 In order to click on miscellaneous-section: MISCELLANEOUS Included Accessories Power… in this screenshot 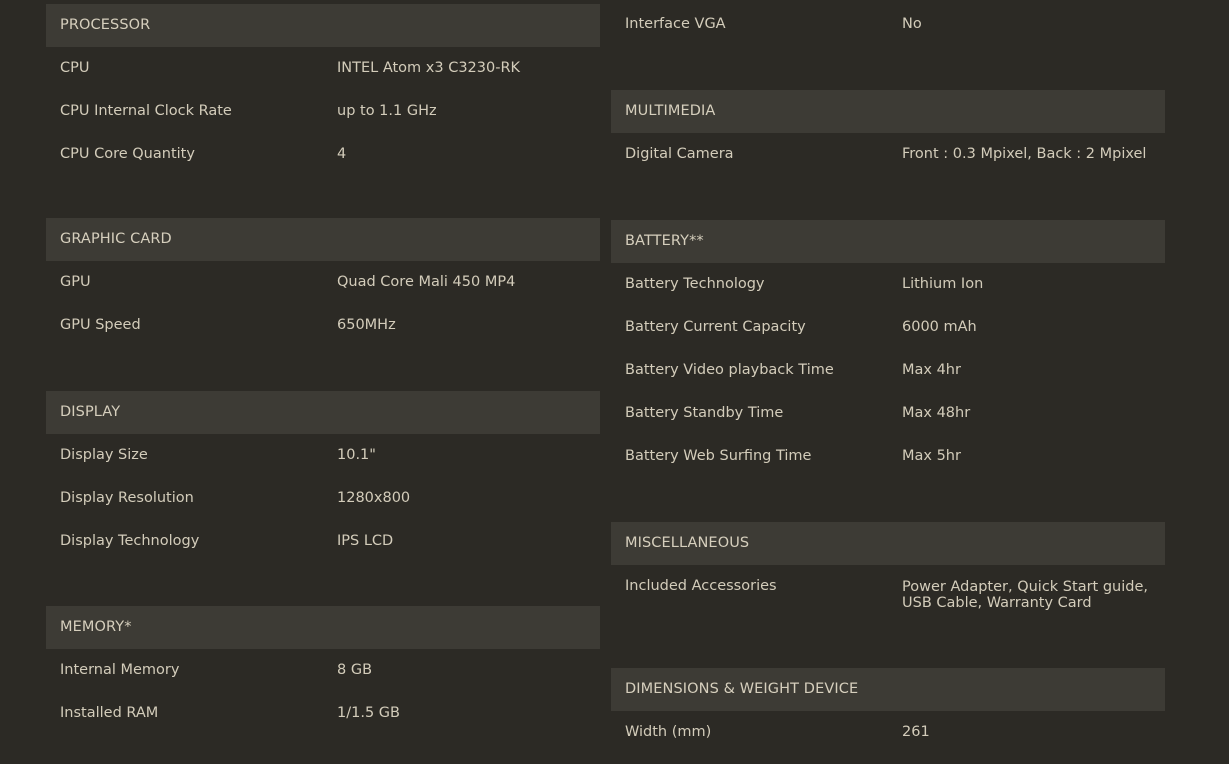, I will do `click(888, 572)`.